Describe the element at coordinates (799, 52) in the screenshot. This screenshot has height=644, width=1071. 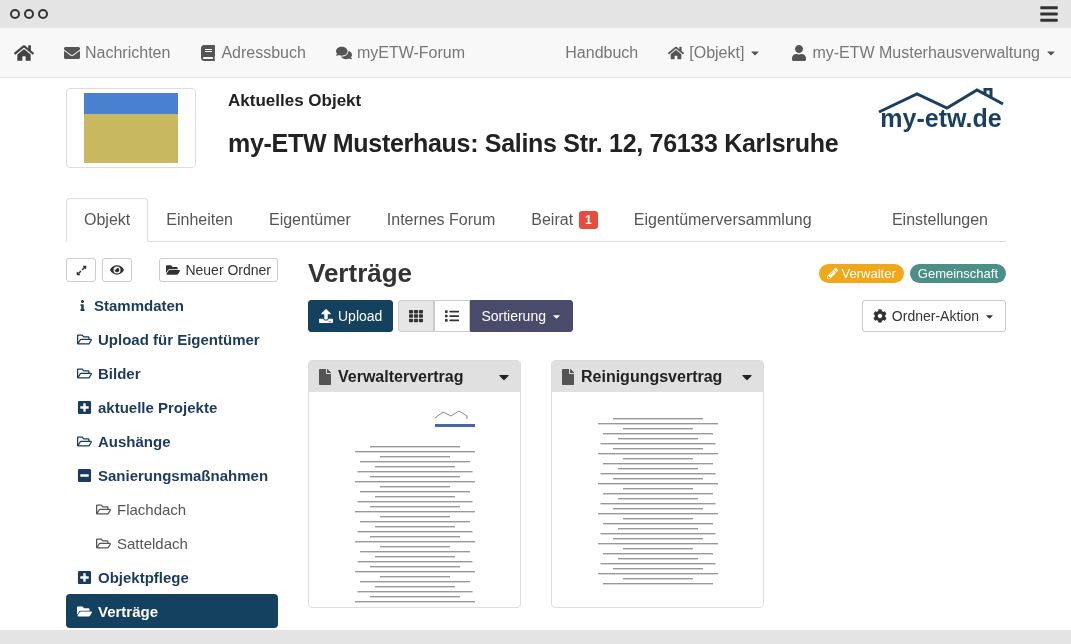
I see `user-icon` at that location.